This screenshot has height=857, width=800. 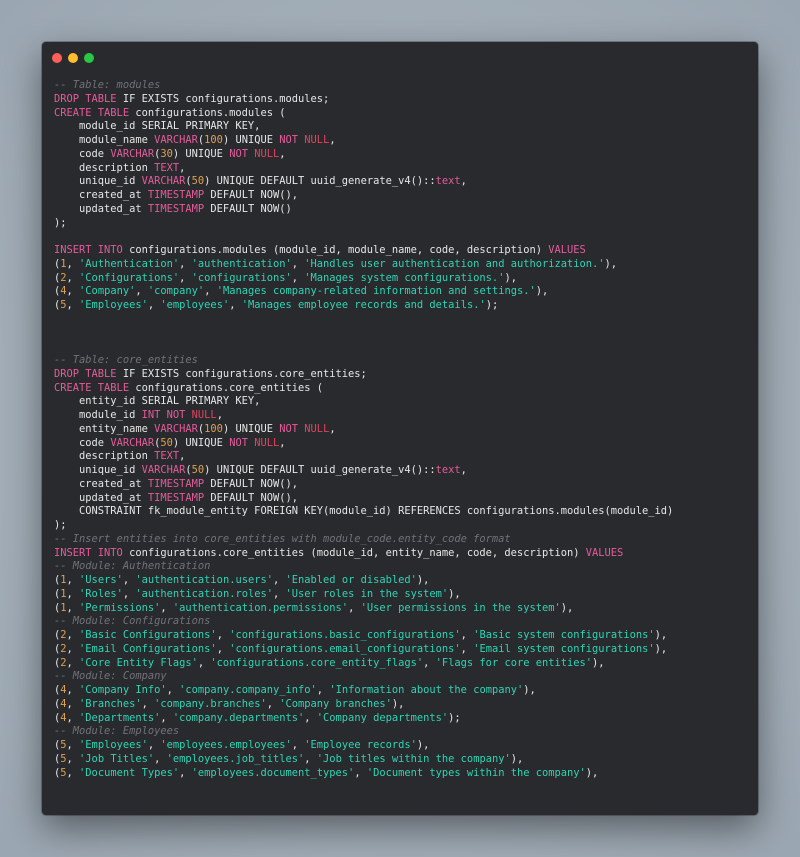 What do you see at coordinates (107, 85) in the screenshot?
I see `code-comment: -- Table: modules` at bounding box center [107, 85].